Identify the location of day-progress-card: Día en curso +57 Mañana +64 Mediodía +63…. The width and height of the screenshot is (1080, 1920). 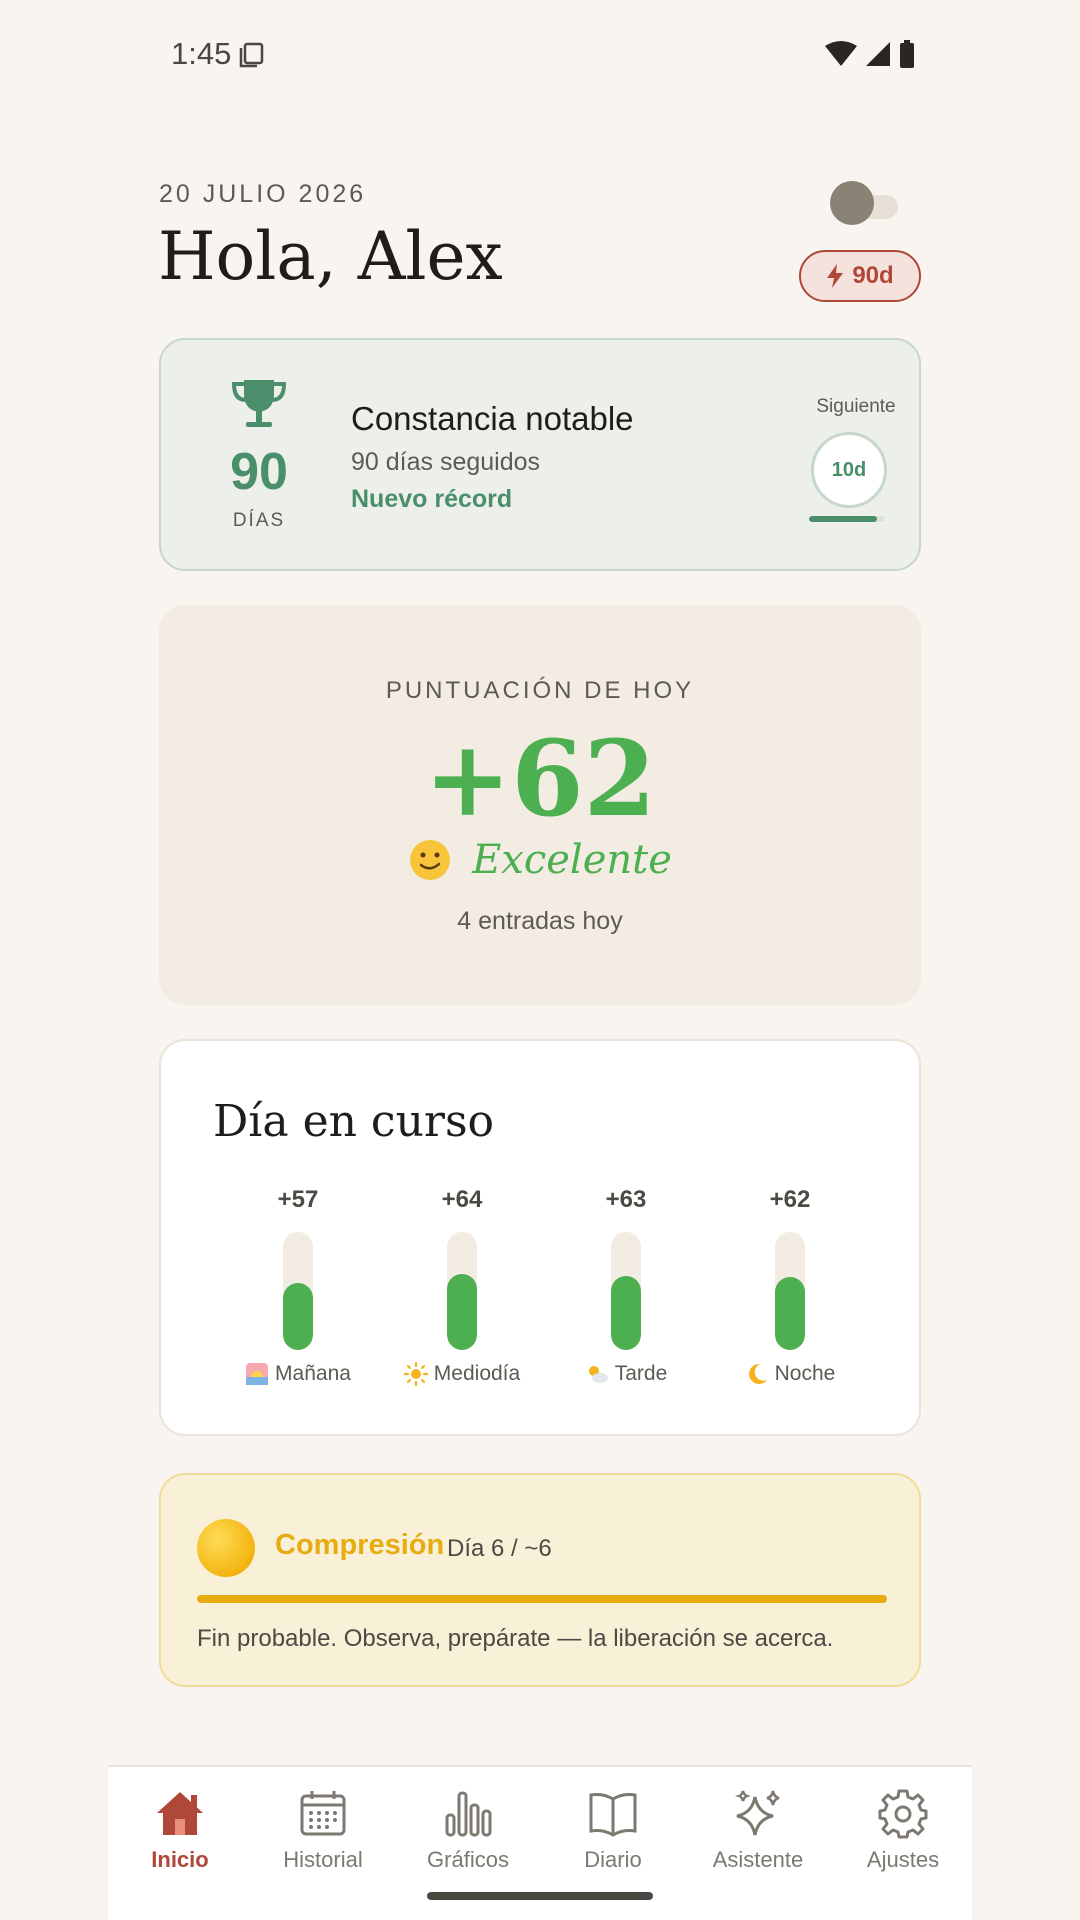
(540, 1237).